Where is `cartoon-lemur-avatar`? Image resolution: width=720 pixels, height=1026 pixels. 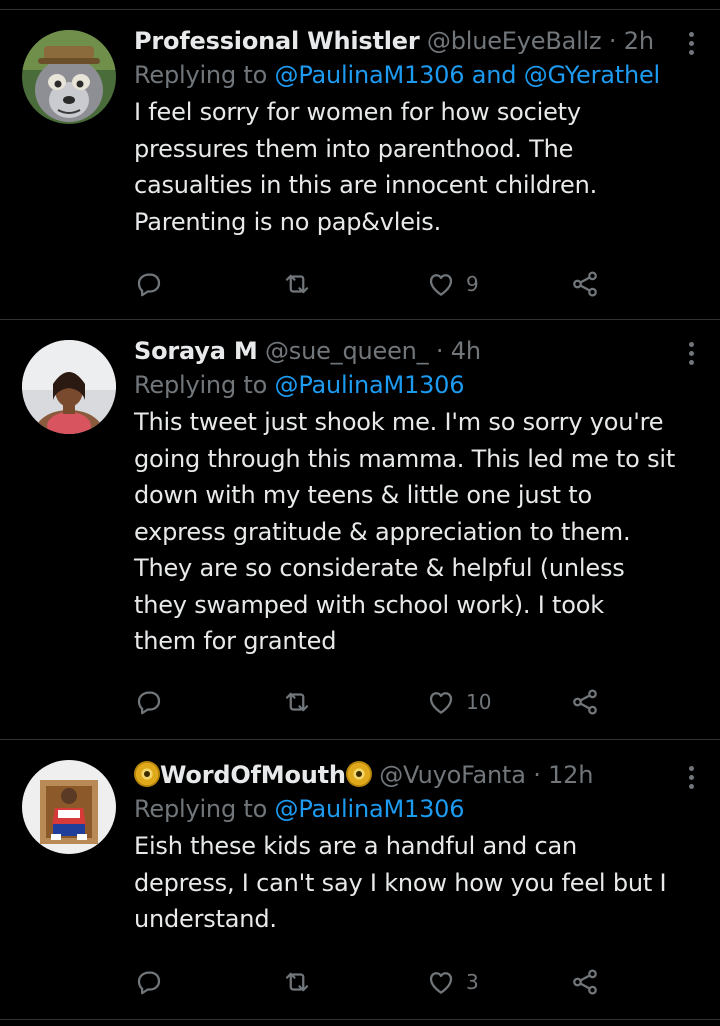
cartoon-lemur-avatar is located at coordinates (69, 77).